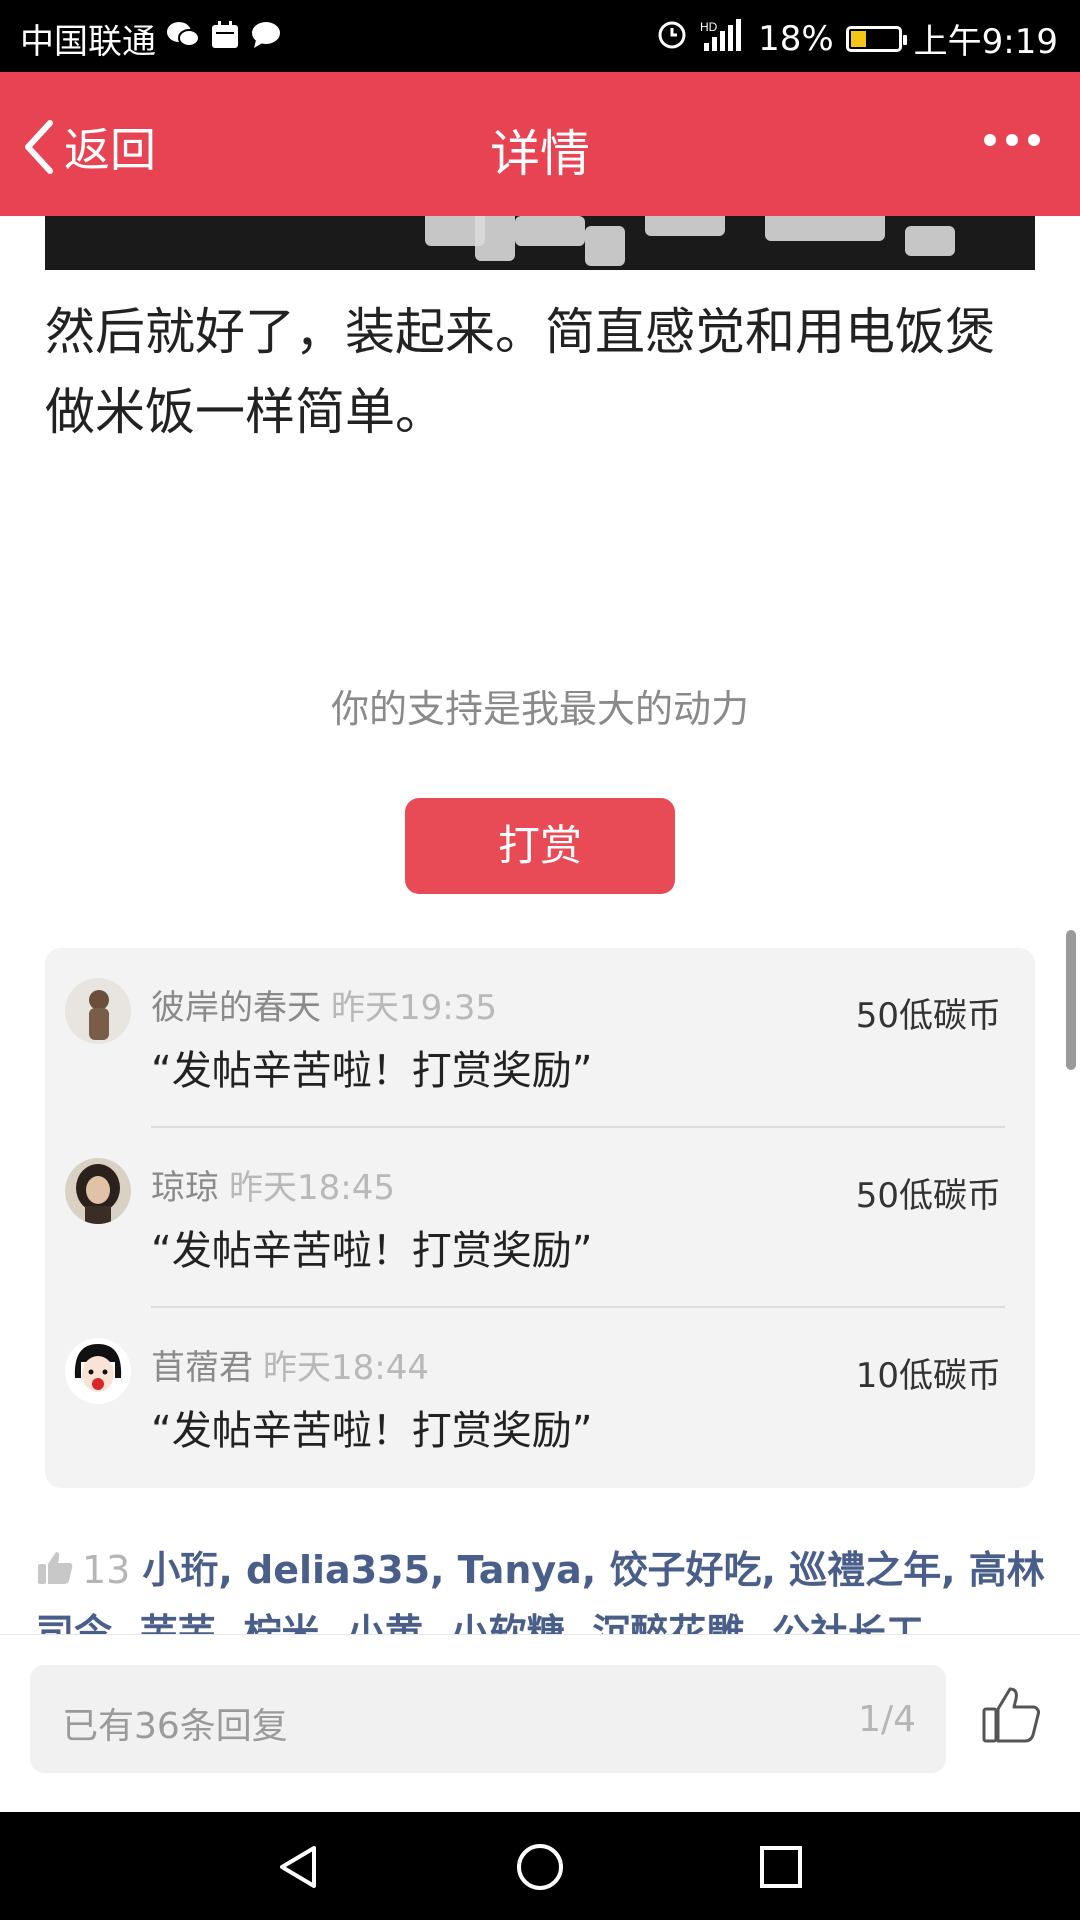  What do you see at coordinates (324, 1004) in the screenshot?
I see `reward-user: 彼岸的春天 昨天19:35` at bounding box center [324, 1004].